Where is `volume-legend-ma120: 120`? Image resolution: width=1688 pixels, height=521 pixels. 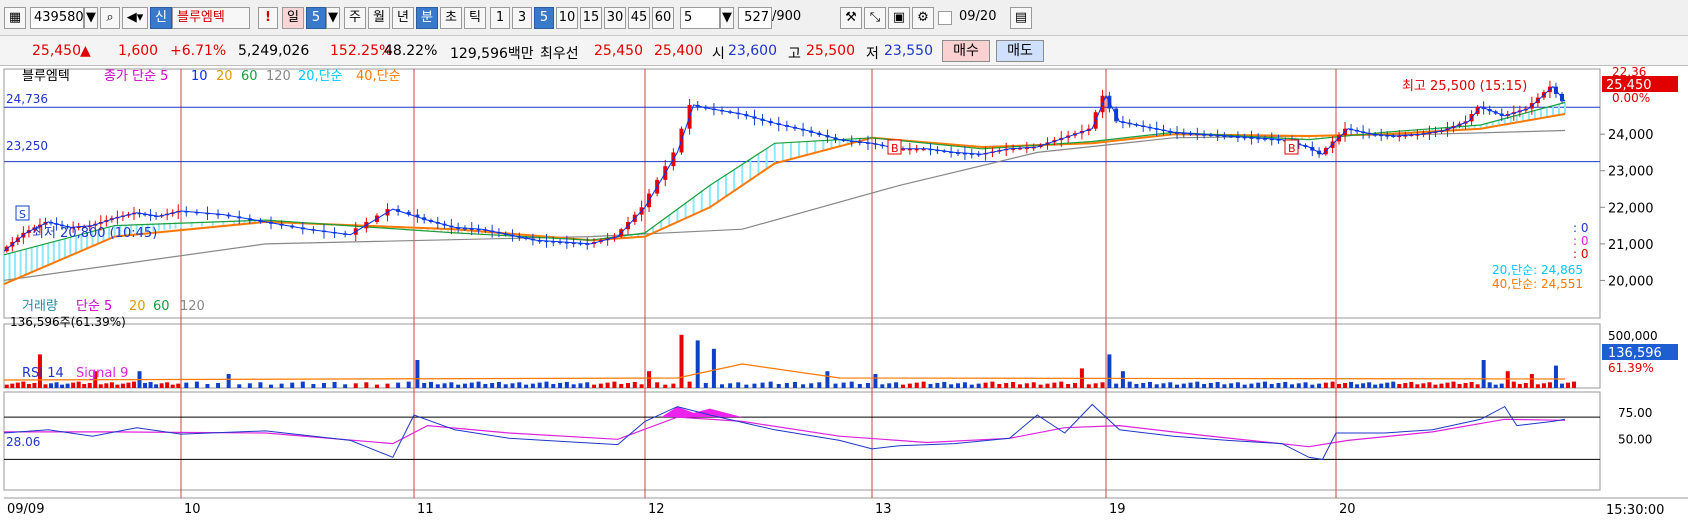
volume-legend-ma120: 120 is located at coordinates (192, 306).